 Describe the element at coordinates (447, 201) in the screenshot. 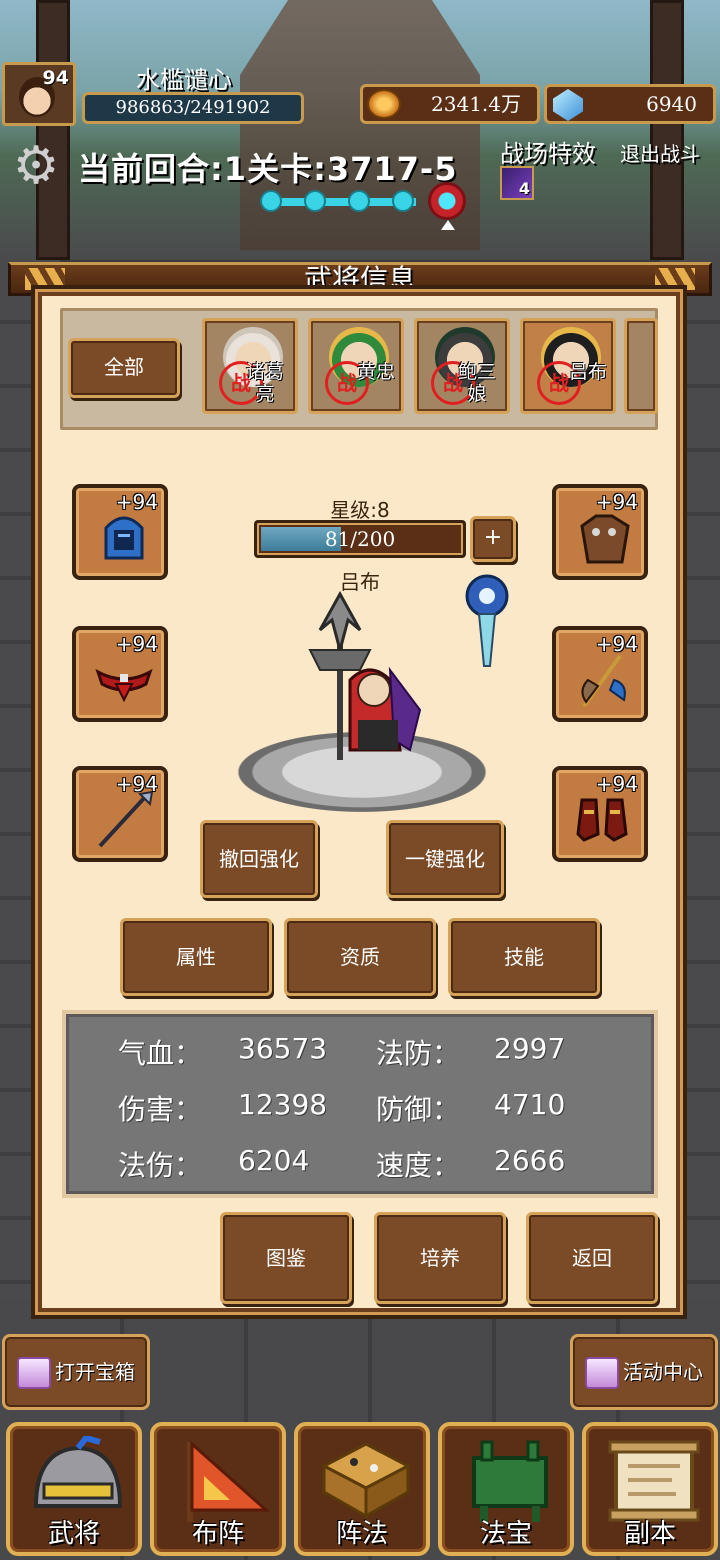

I see `boss-skull-icon` at that location.